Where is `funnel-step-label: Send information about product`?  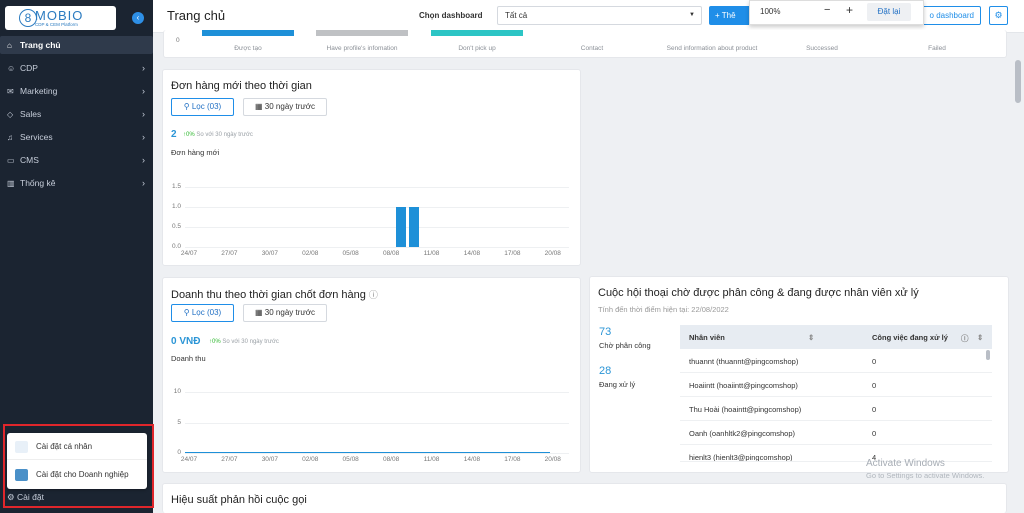
funnel-step-label: Send information about product is located at coordinates (712, 48).